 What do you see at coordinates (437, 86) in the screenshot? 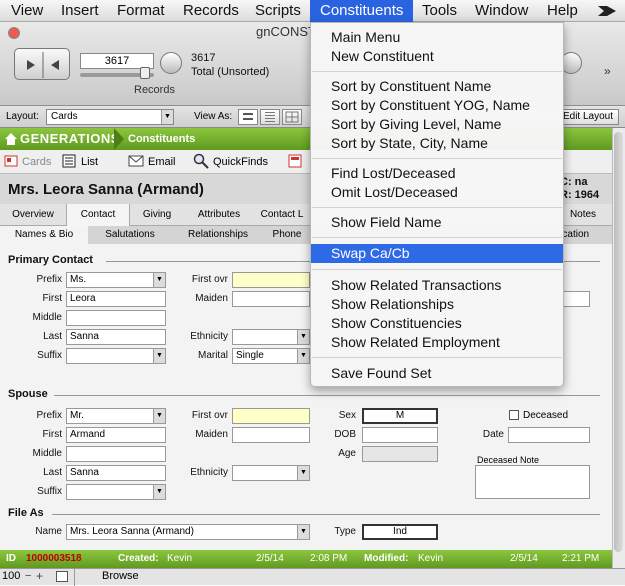
I see `menu-item-sort-name: Sort by Constituent Name` at bounding box center [437, 86].